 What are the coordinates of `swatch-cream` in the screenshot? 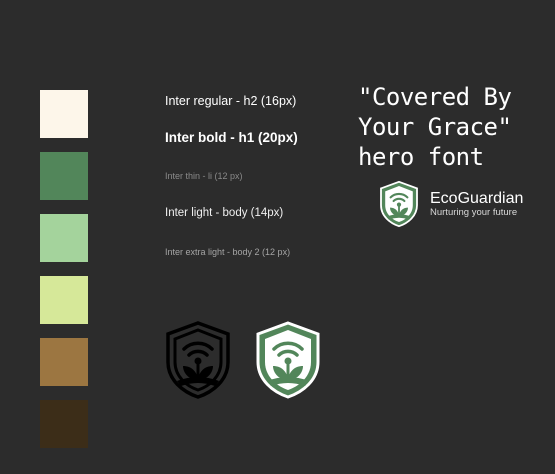 It's located at (64, 114).